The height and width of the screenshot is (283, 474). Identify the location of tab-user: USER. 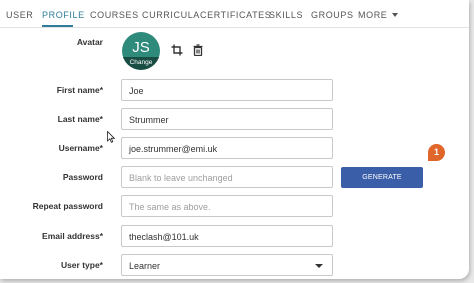
(19, 15).